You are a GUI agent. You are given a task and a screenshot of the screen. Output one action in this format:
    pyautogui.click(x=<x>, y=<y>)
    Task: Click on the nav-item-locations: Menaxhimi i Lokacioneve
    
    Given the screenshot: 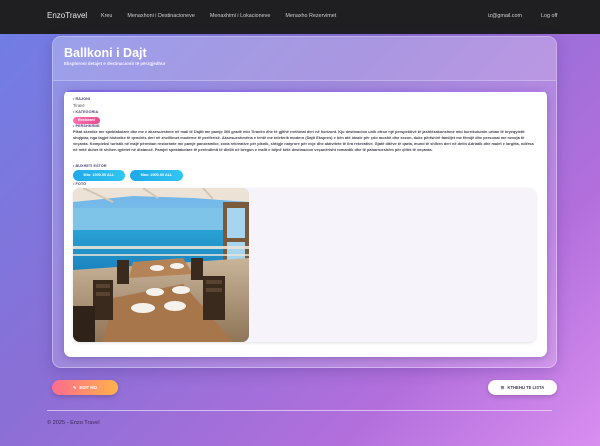 What is the action you would take?
    pyautogui.click(x=240, y=16)
    